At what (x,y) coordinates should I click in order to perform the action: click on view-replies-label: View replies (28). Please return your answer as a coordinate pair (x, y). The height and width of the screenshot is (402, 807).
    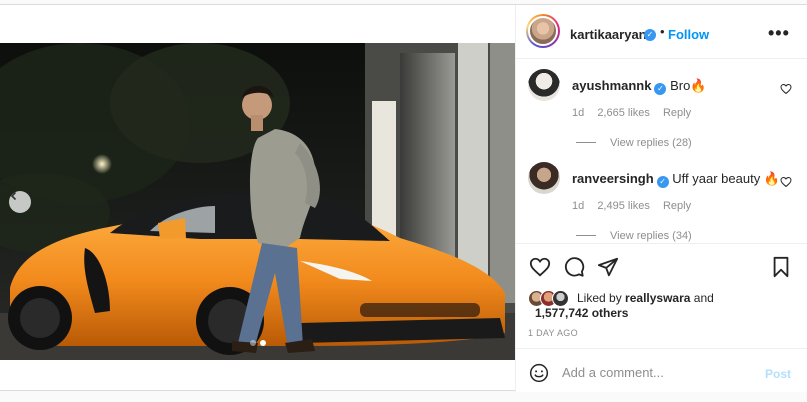
    Looking at the image, I should click on (651, 143).